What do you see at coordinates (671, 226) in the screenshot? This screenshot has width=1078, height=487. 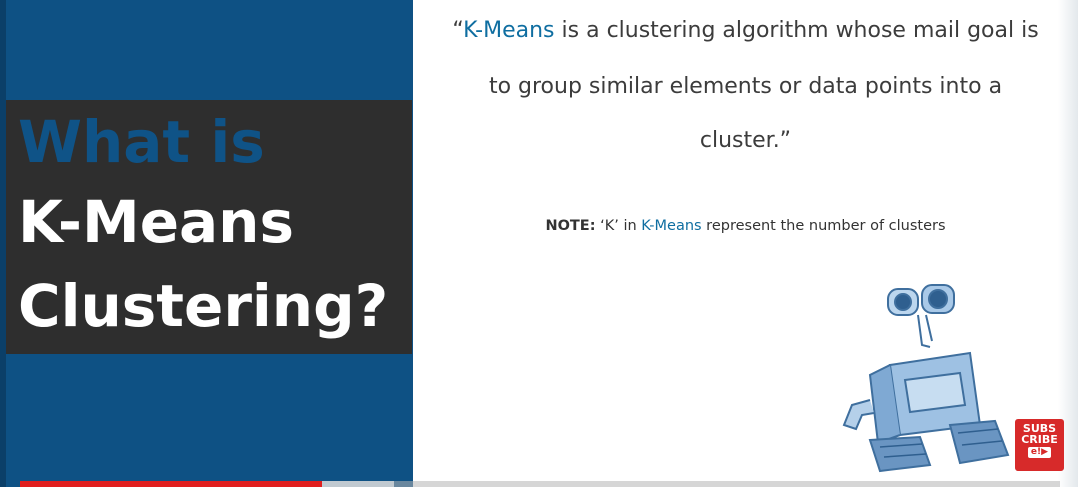 I see `note-term: K-Means` at bounding box center [671, 226].